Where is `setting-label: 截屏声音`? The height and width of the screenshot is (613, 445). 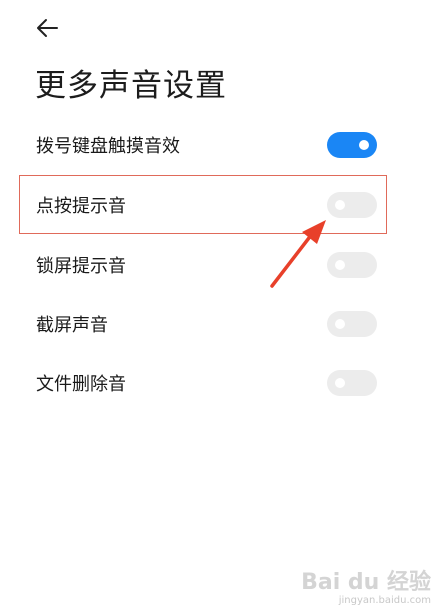
setting-label: 截屏声音 is located at coordinates (72, 325).